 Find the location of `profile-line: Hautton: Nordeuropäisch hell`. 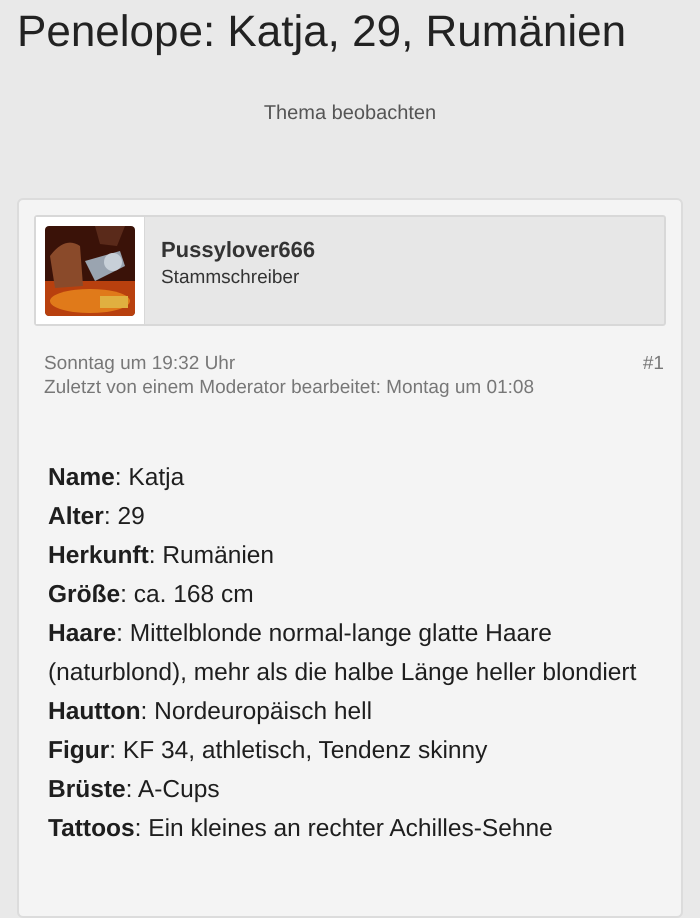

profile-line: Hautton: Nordeuropäisch hell is located at coordinates (211, 712).